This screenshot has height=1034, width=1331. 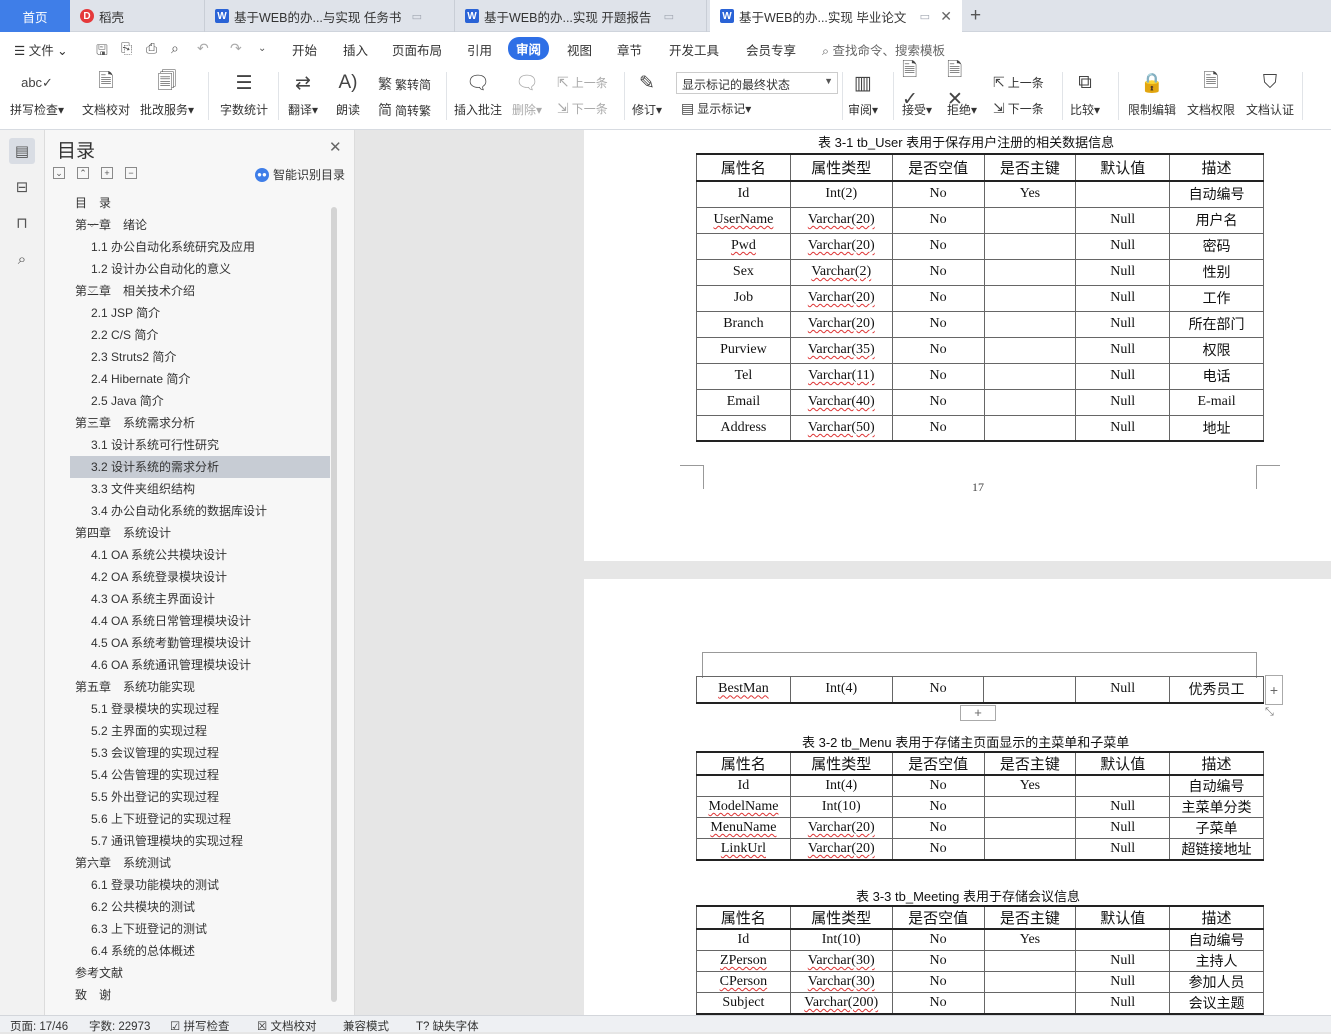 I want to click on simplified-to-traditional-button: 简简转繁, so click(x=404, y=110).